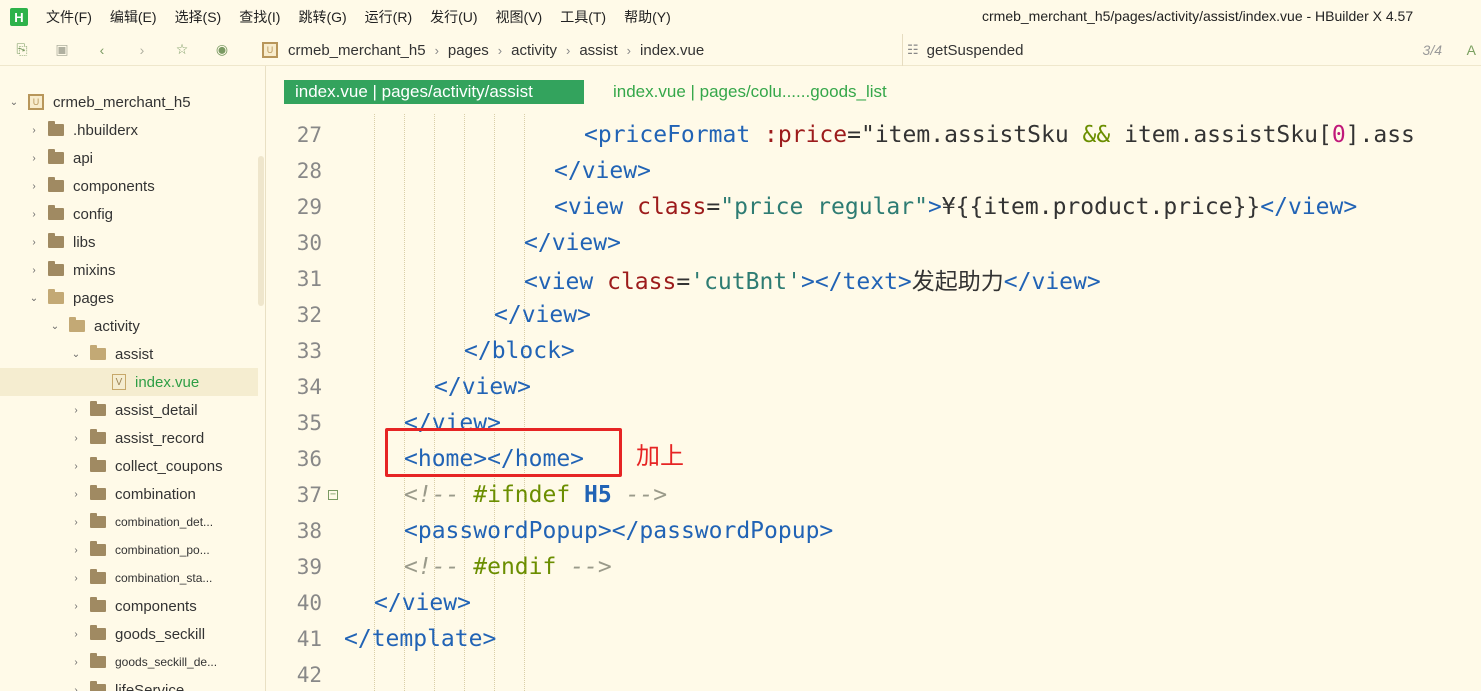 The image size is (1481, 691). What do you see at coordinates (36, 102) in the screenshot?
I see `project-icon: U` at bounding box center [36, 102].